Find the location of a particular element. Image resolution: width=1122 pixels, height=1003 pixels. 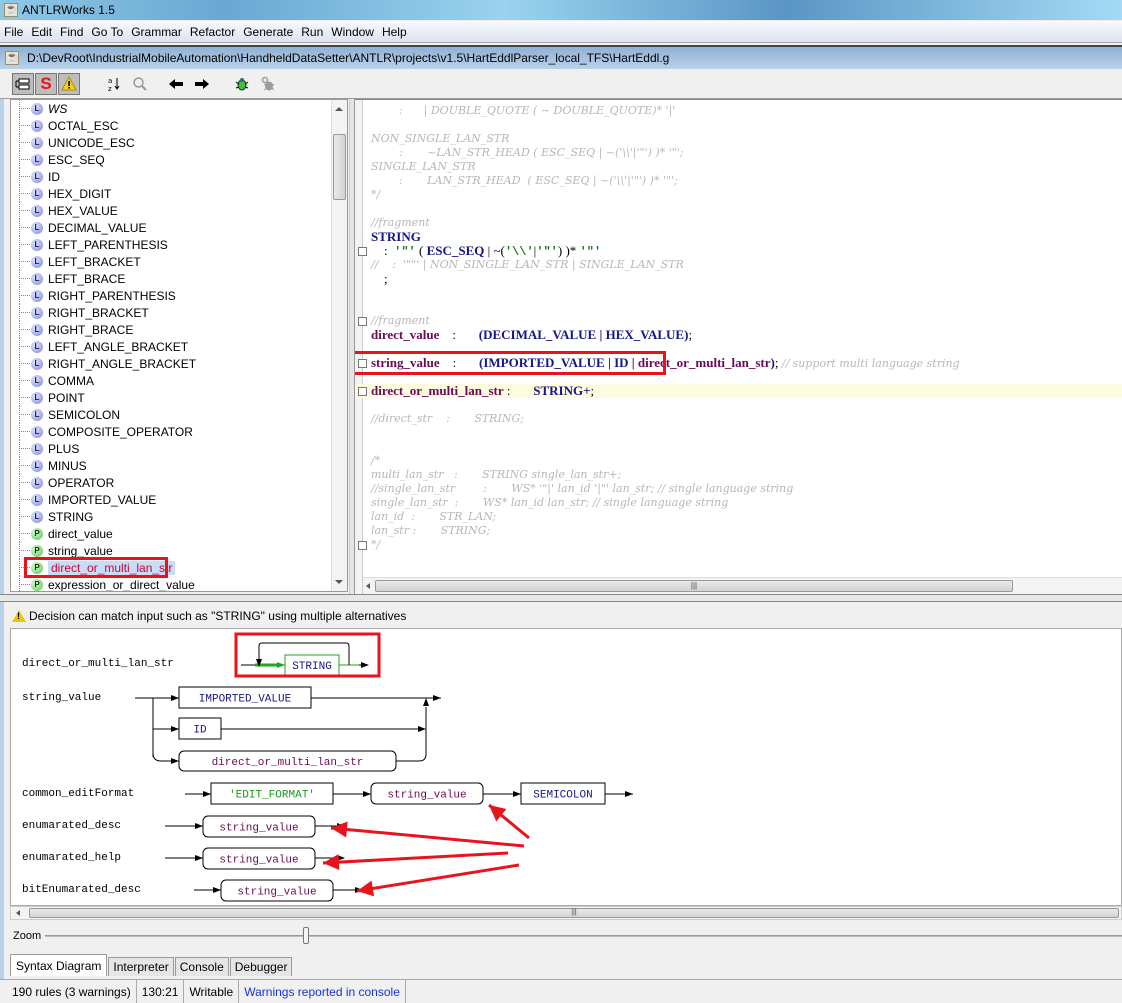

diagram-node-label: STRING is located at coordinates (312, 667).